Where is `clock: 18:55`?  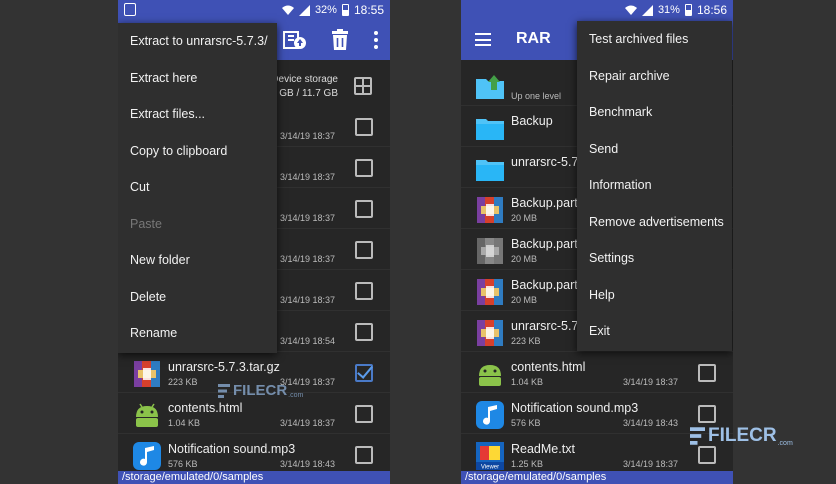
clock: 18:55 is located at coordinates (368, 10).